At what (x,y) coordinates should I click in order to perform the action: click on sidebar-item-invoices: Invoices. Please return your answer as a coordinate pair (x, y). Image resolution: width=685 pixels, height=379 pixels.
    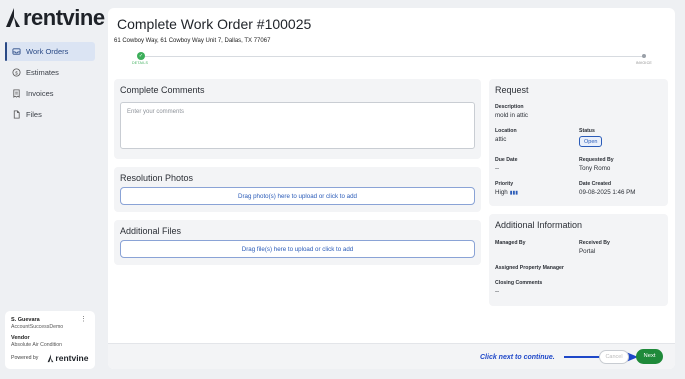
    Looking at the image, I should click on (50, 93).